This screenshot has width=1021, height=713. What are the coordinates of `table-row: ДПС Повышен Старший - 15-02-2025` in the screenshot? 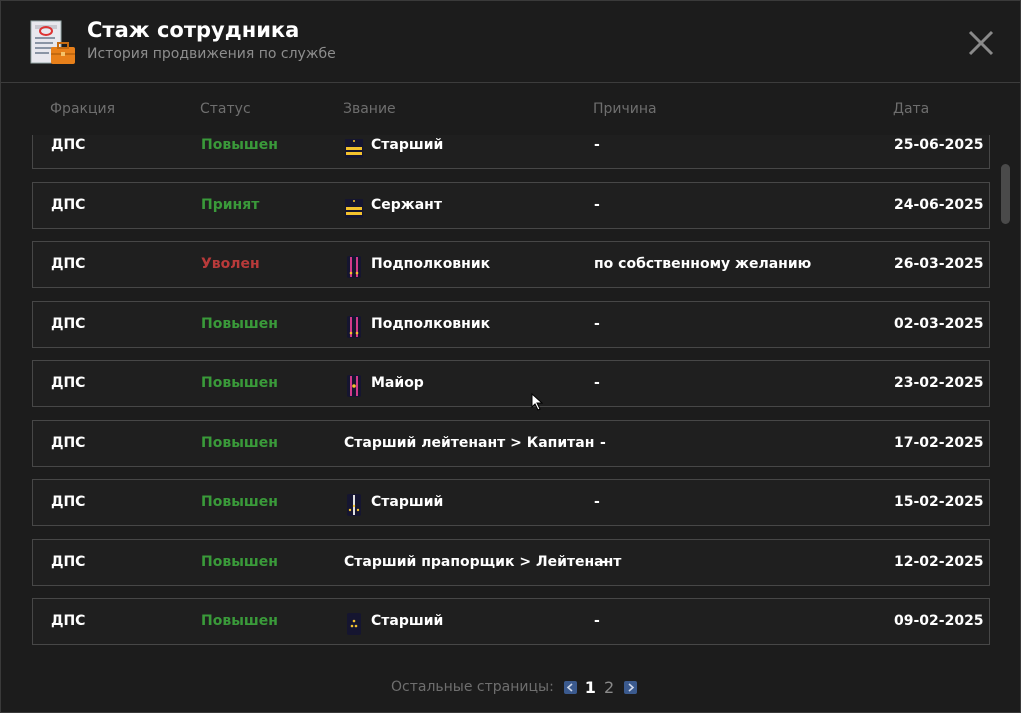 It's located at (511, 502).